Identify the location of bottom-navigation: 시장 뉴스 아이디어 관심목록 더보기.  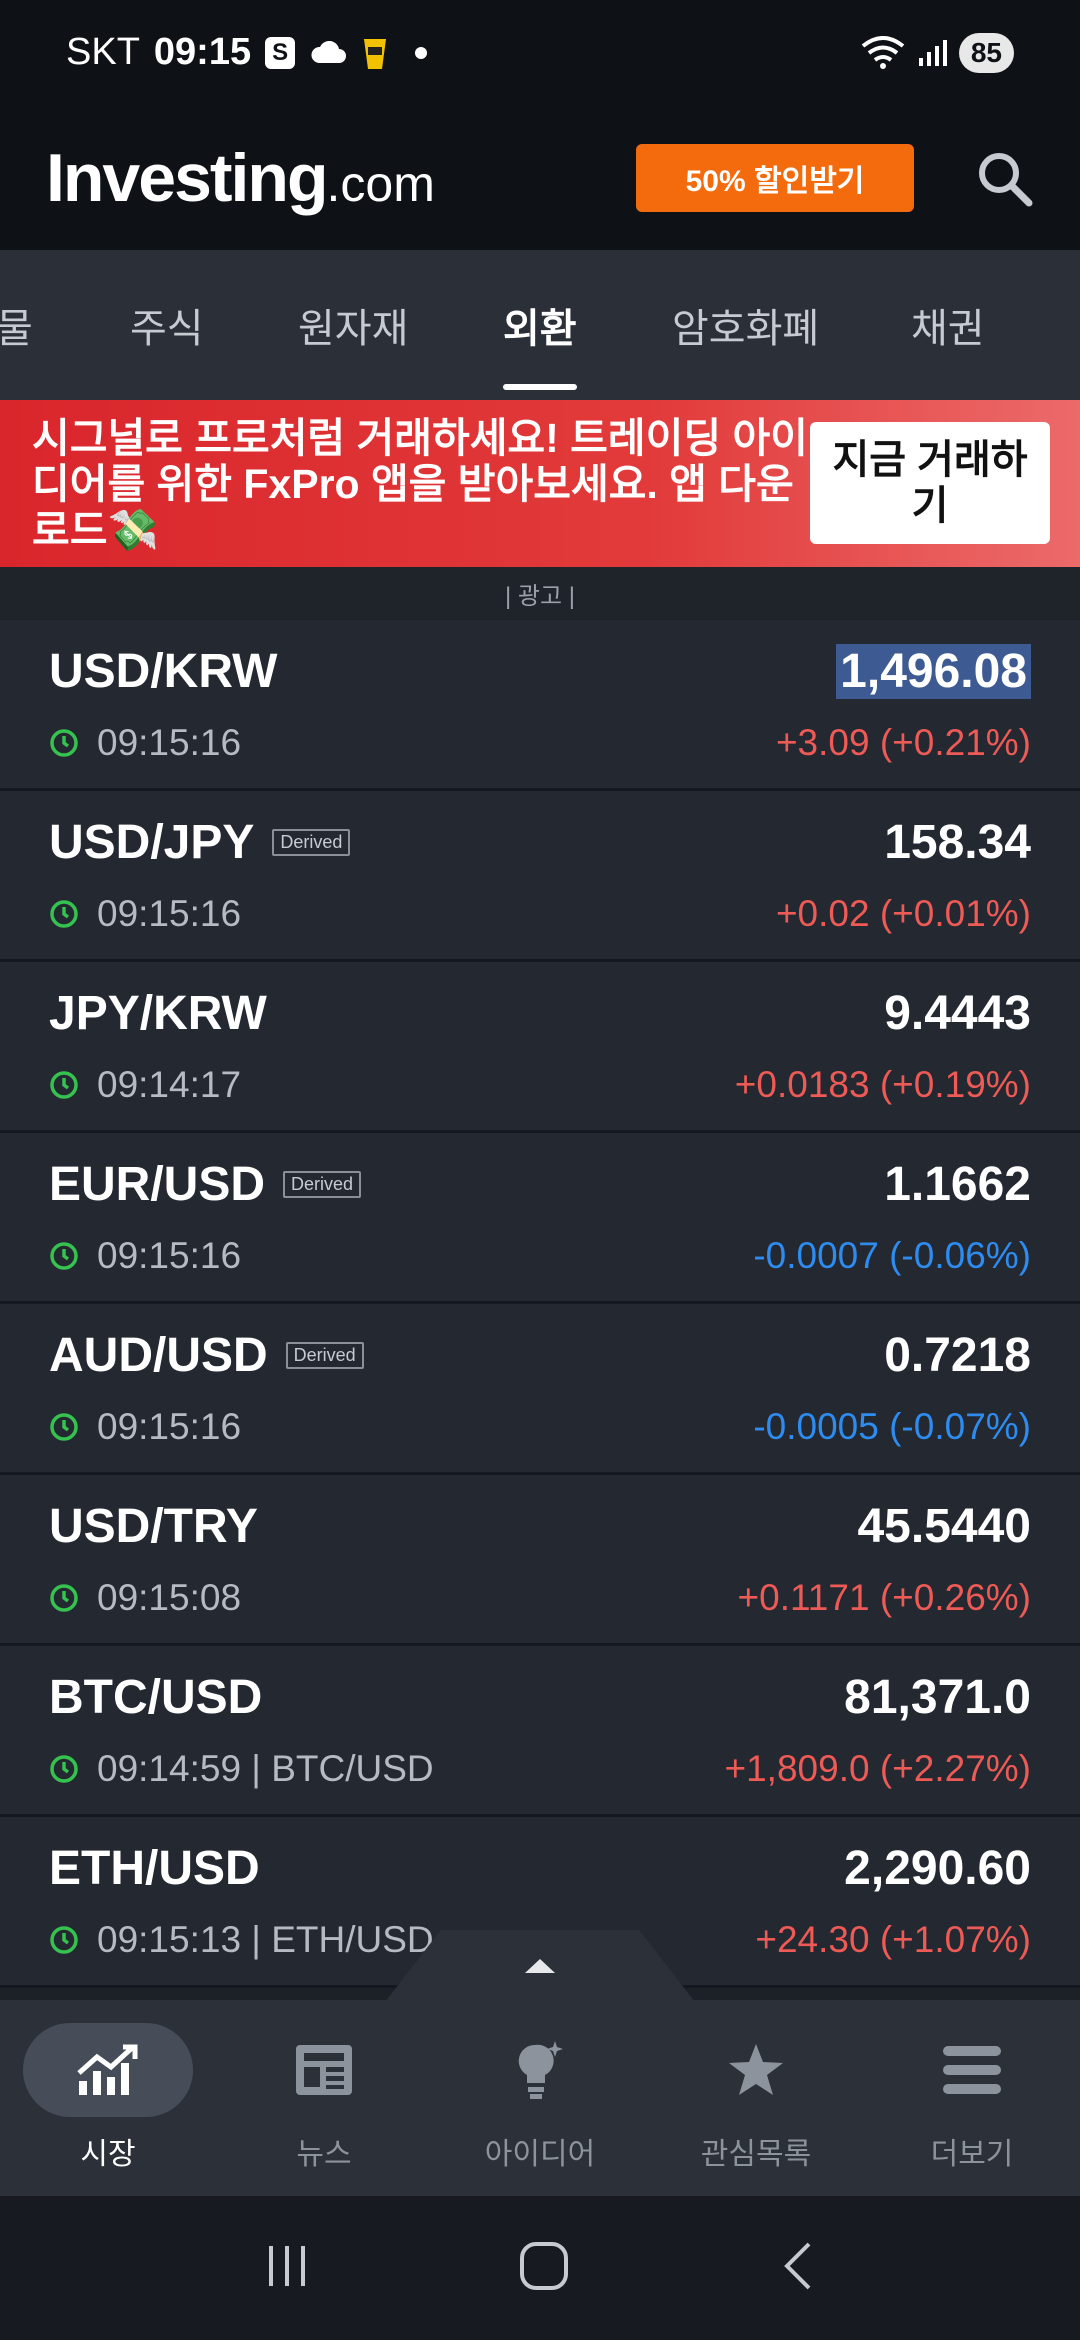
(540, 2098).